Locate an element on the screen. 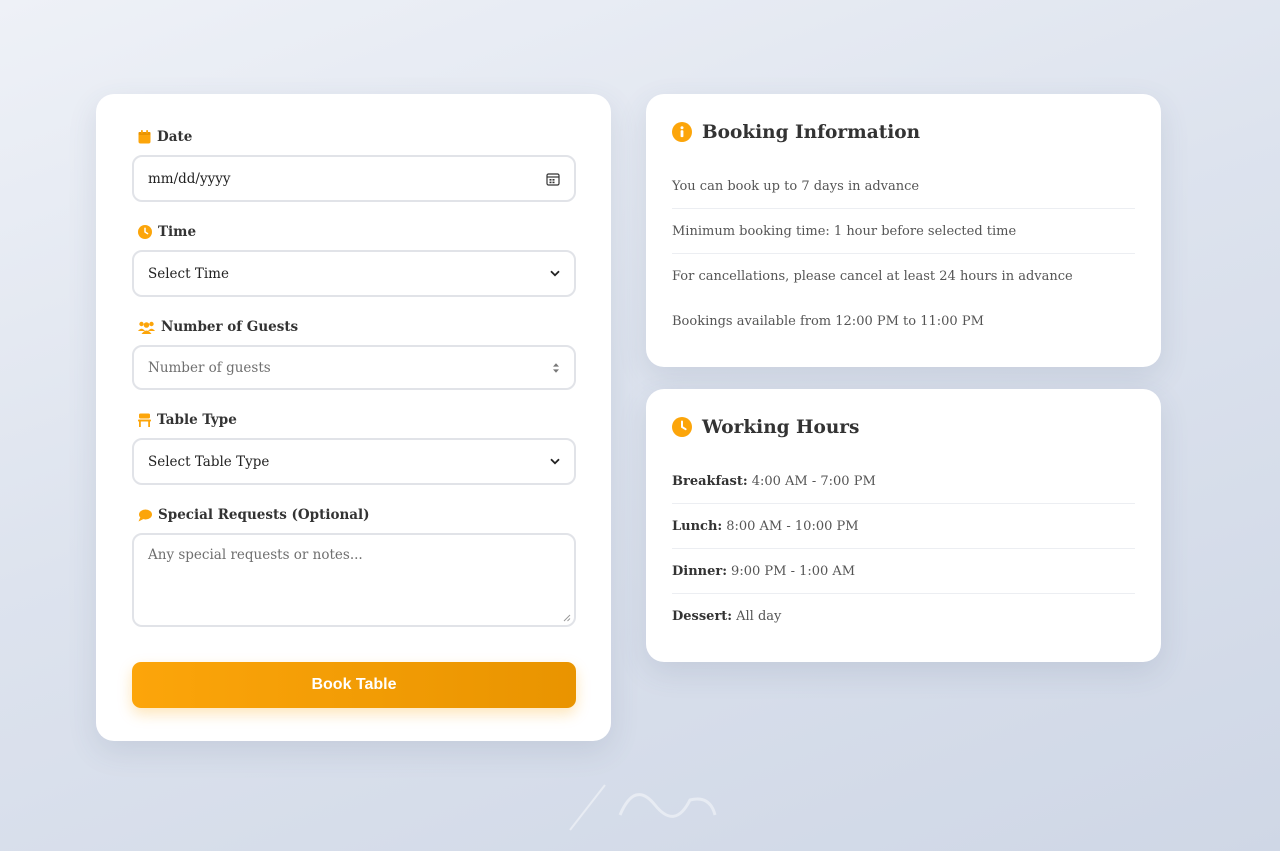 The width and height of the screenshot is (1280, 851). calendar-icon is located at coordinates (144, 137).